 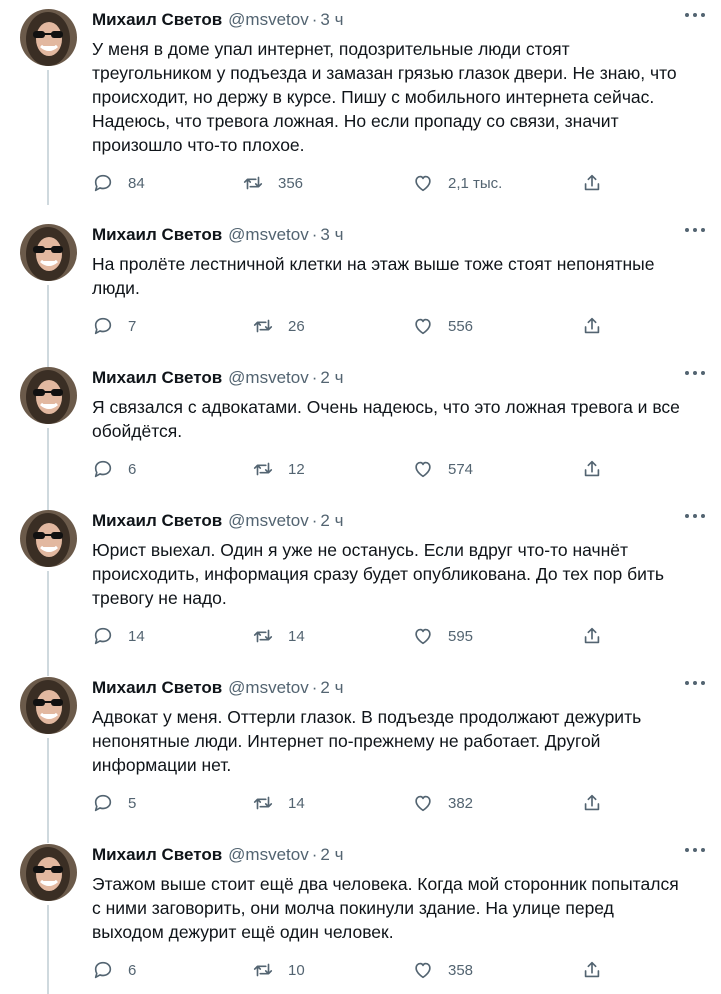 What do you see at coordinates (296, 326) in the screenshot?
I see `retweet-count: 26` at bounding box center [296, 326].